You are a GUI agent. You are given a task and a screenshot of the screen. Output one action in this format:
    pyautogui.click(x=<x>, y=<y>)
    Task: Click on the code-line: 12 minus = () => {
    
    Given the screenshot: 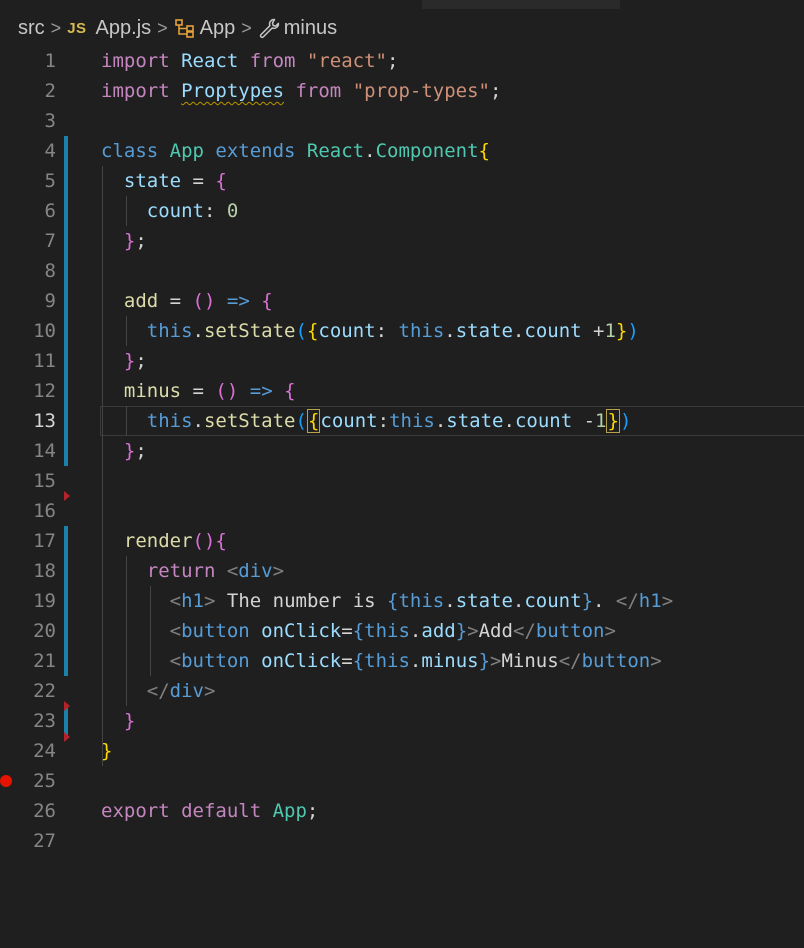 What is the action you would take?
    pyautogui.click(x=402, y=391)
    